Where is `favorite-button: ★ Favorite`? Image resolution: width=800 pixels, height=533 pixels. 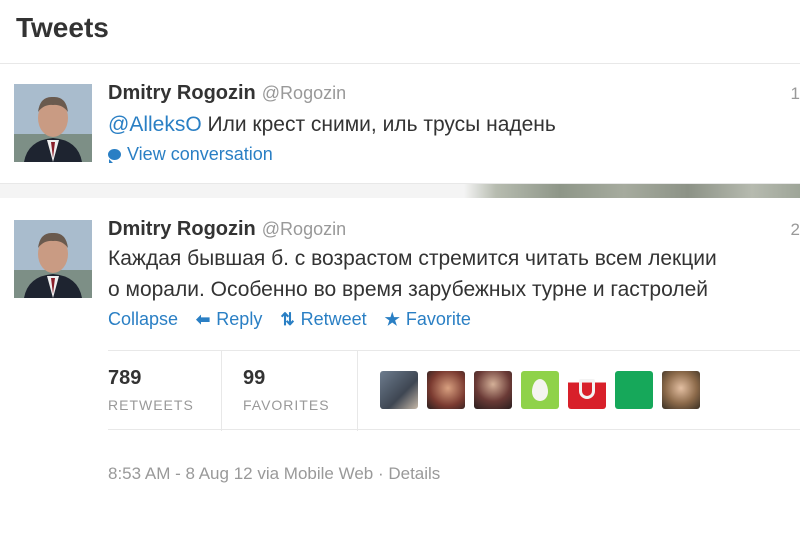 favorite-button: ★ Favorite is located at coordinates (428, 319).